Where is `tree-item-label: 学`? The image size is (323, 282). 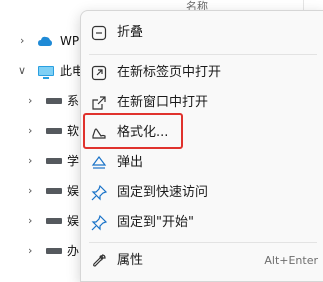 tree-item-label: 学 is located at coordinates (73, 161).